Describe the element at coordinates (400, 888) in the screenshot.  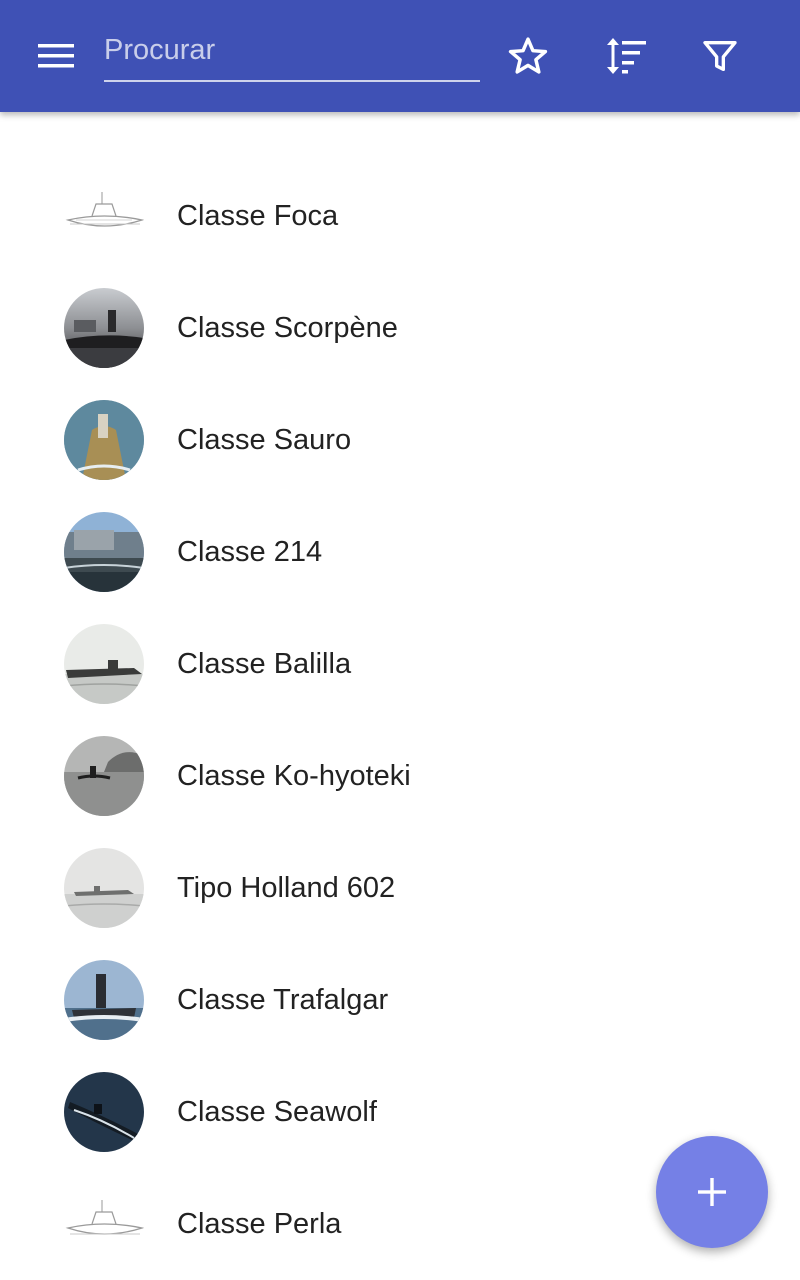
I see `list-item: Tipo Holland 602` at that location.